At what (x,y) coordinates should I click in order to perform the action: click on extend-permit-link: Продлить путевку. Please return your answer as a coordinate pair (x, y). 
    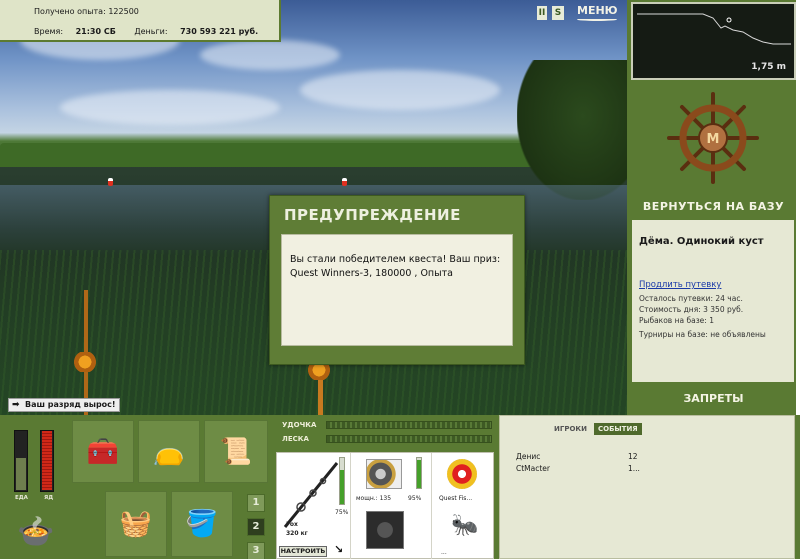
    Looking at the image, I should click on (680, 285).